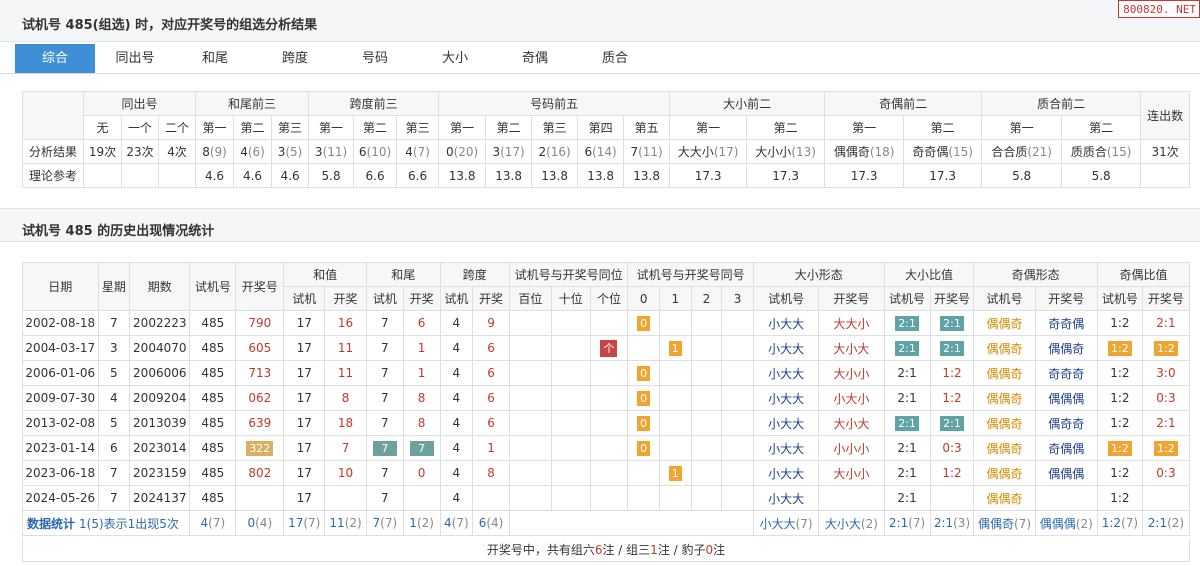  Describe the element at coordinates (535, 58) in the screenshot. I see `tab-6: 奇偶` at that location.